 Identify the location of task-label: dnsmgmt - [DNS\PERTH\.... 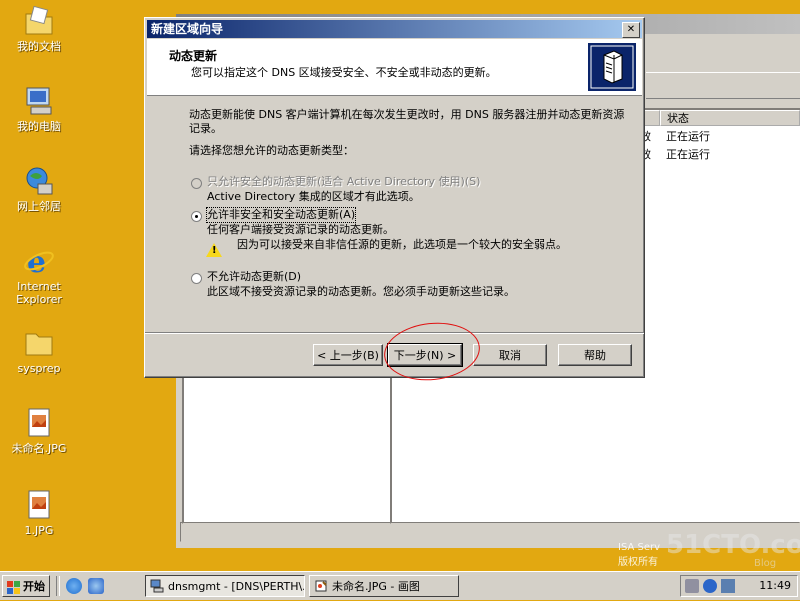
(236, 586).